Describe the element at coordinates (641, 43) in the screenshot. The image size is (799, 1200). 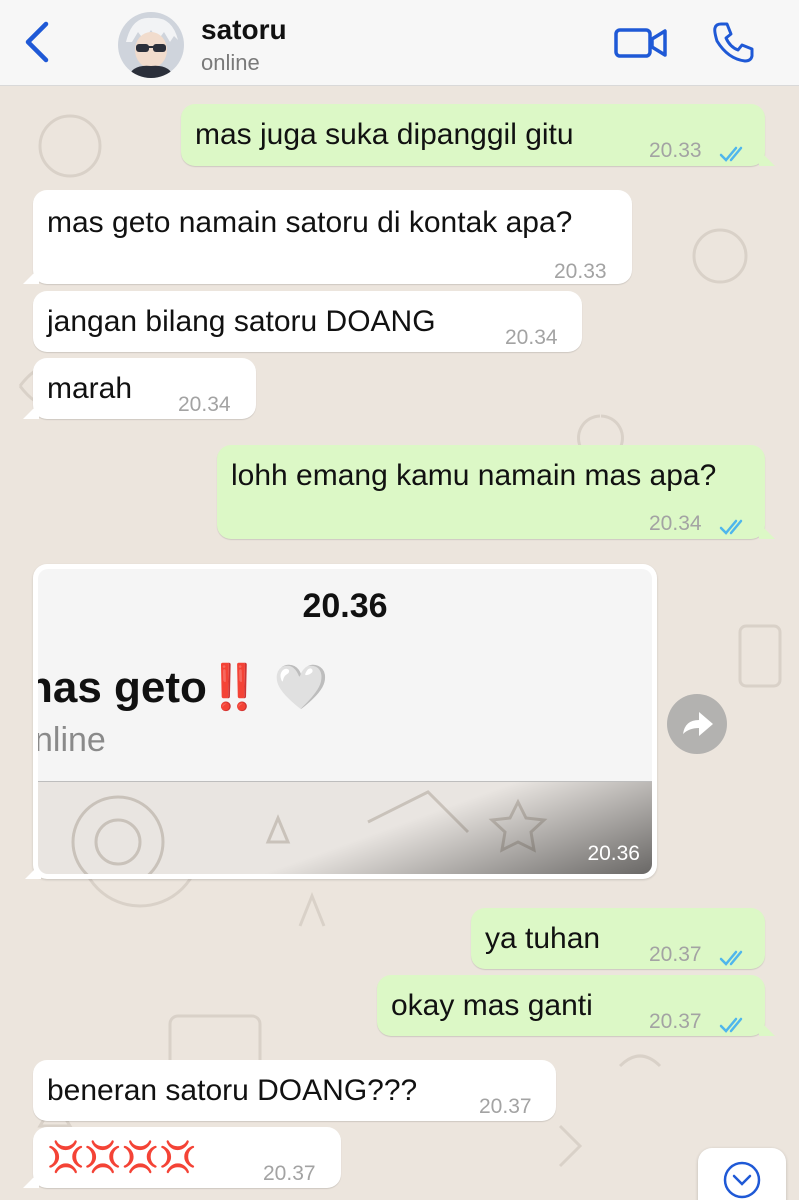
I see `video-camera-icon` at that location.